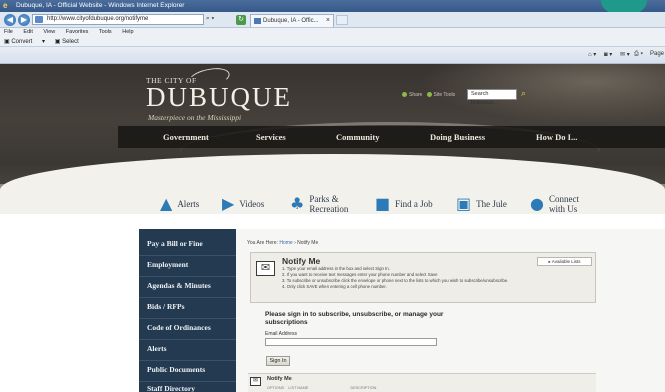  I want to click on sidebar-item-agendas: Agendas & Minutes, so click(179, 285).